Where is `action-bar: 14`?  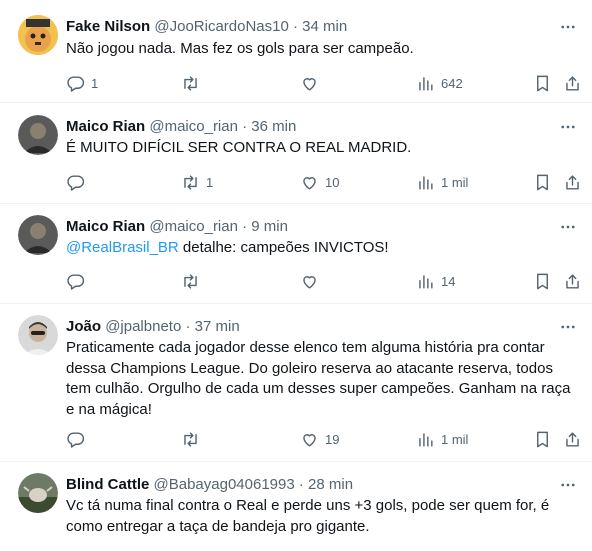 action-bar: 14 is located at coordinates (326, 281).